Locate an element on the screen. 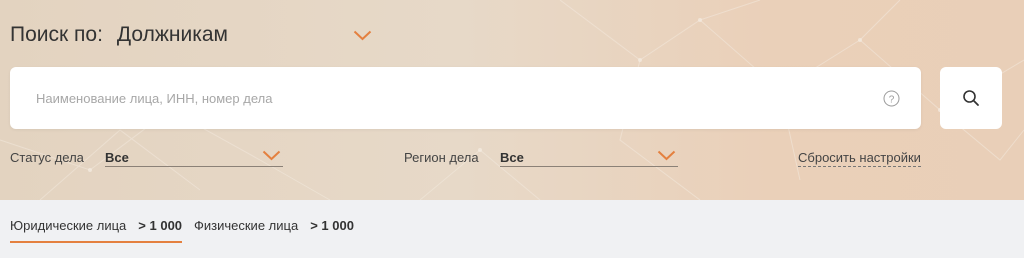 Image resolution: width=1024 pixels, height=258 pixels. search-input is located at coordinates (446, 98).